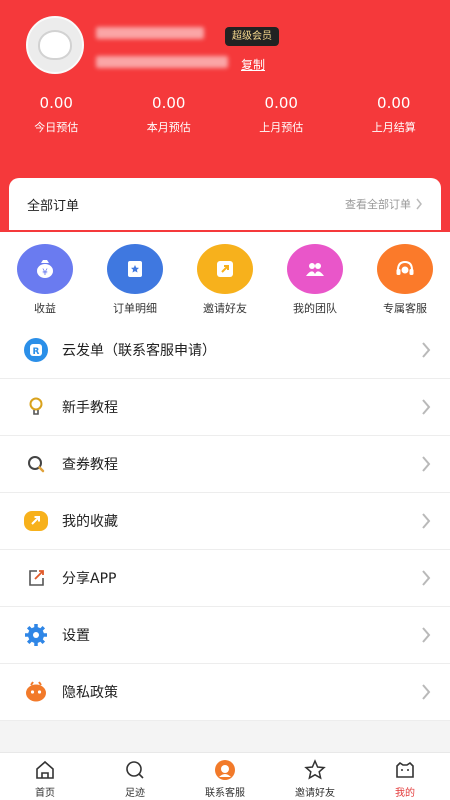 The width and height of the screenshot is (450, 800). I want to click on menu-item-beginner-tutorial: 新手教程, so click(225, 407).